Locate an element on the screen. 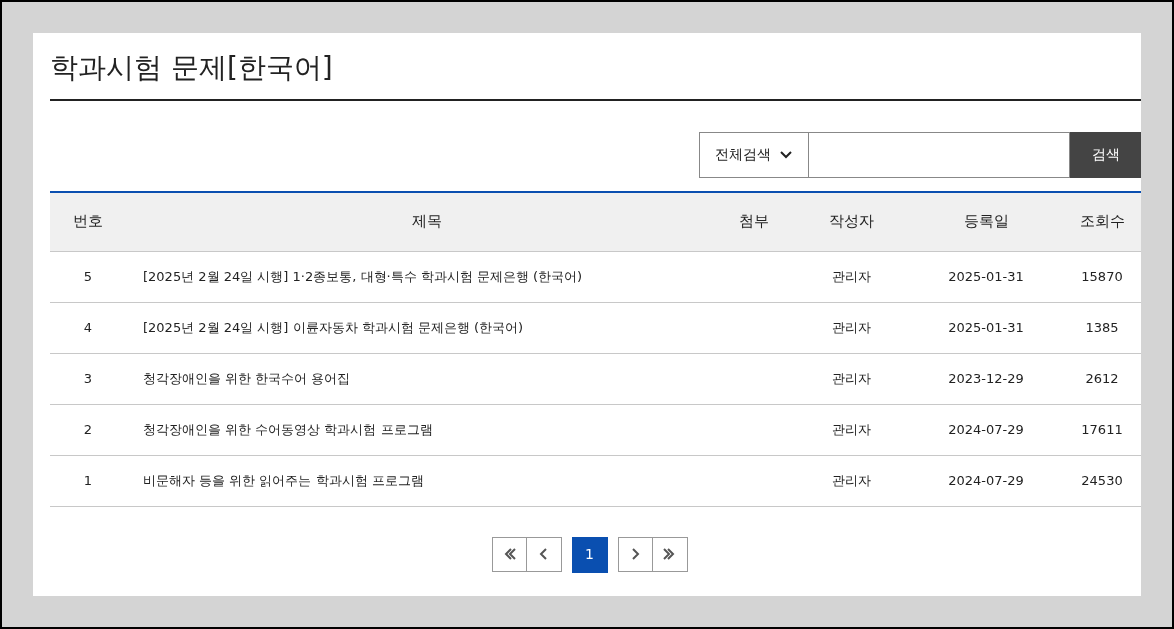  post-title-link: [2025년 2월 24일 시행] 이륜자동차 학과시험 문제은행 (한국어) is located at coordinates (333, 327).